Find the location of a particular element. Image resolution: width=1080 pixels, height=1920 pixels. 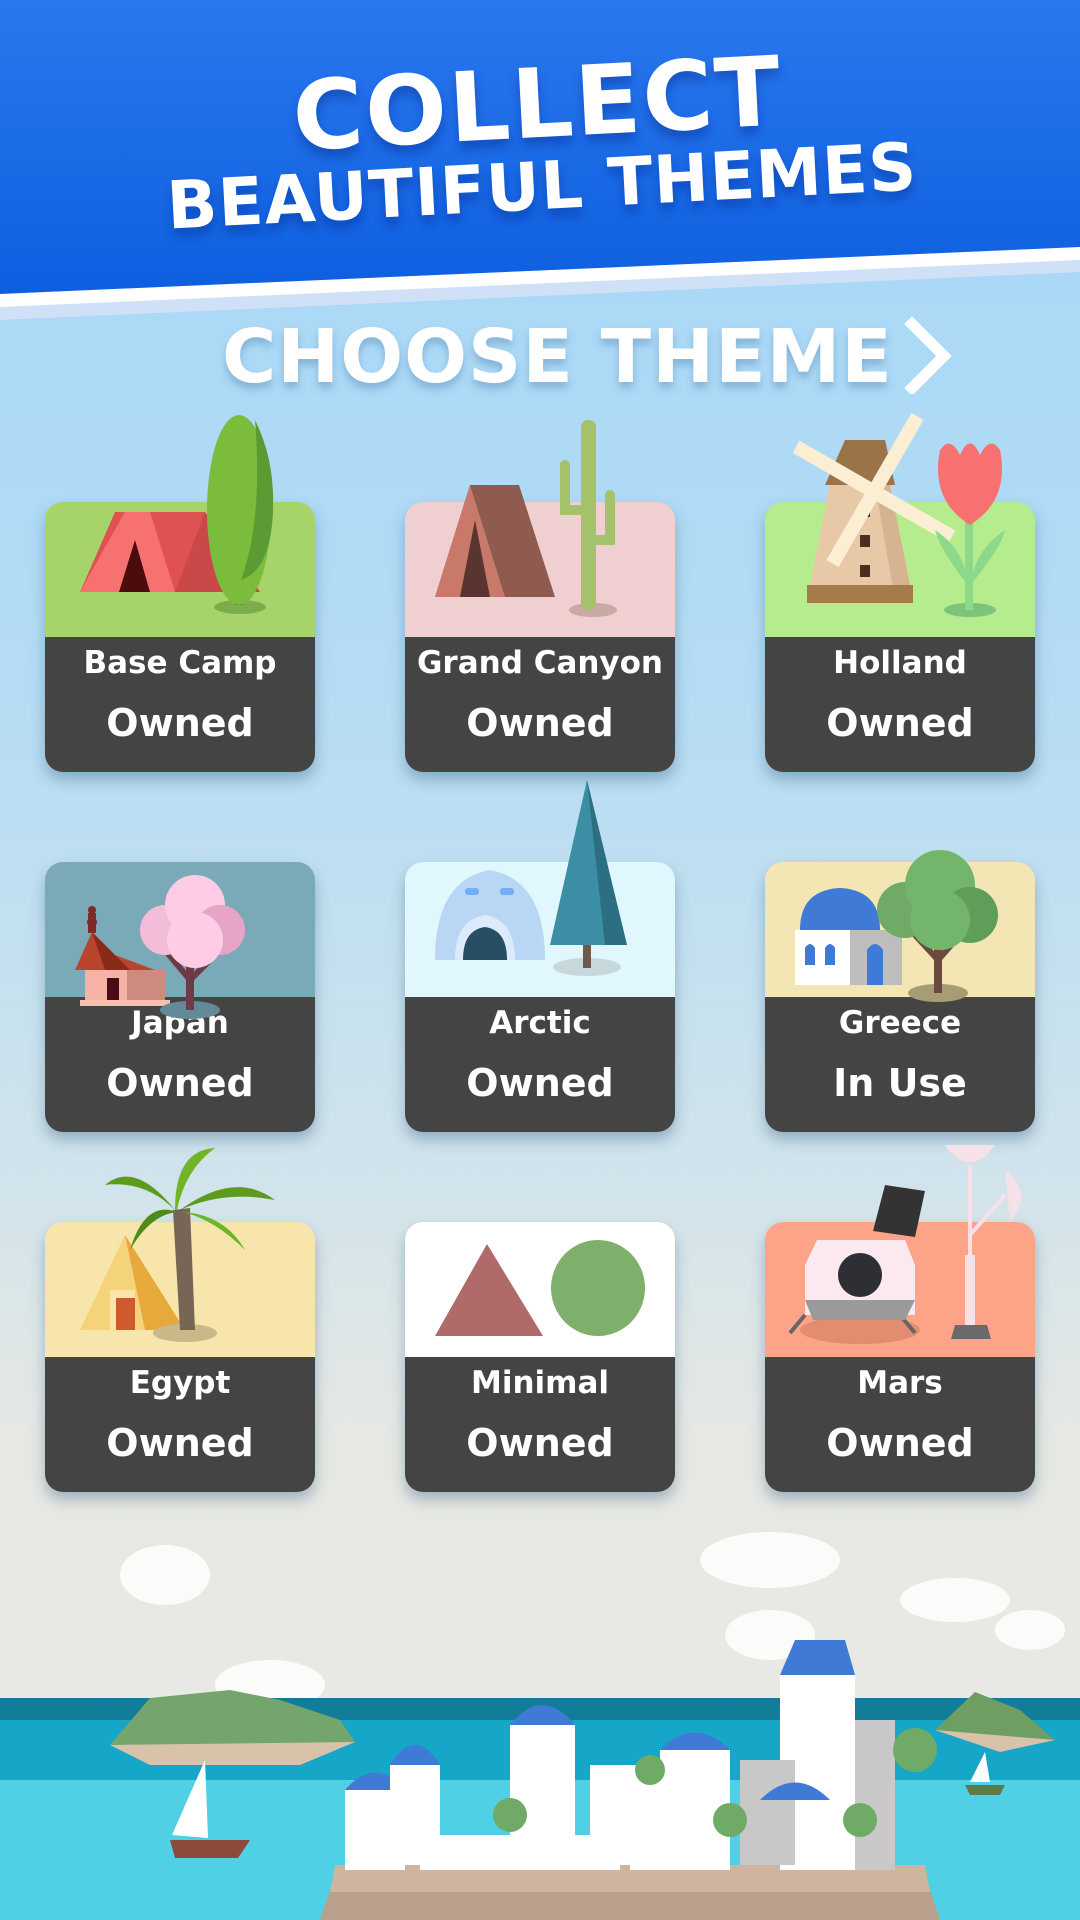

chevron-right-icon is located at coordinates (930, 354).